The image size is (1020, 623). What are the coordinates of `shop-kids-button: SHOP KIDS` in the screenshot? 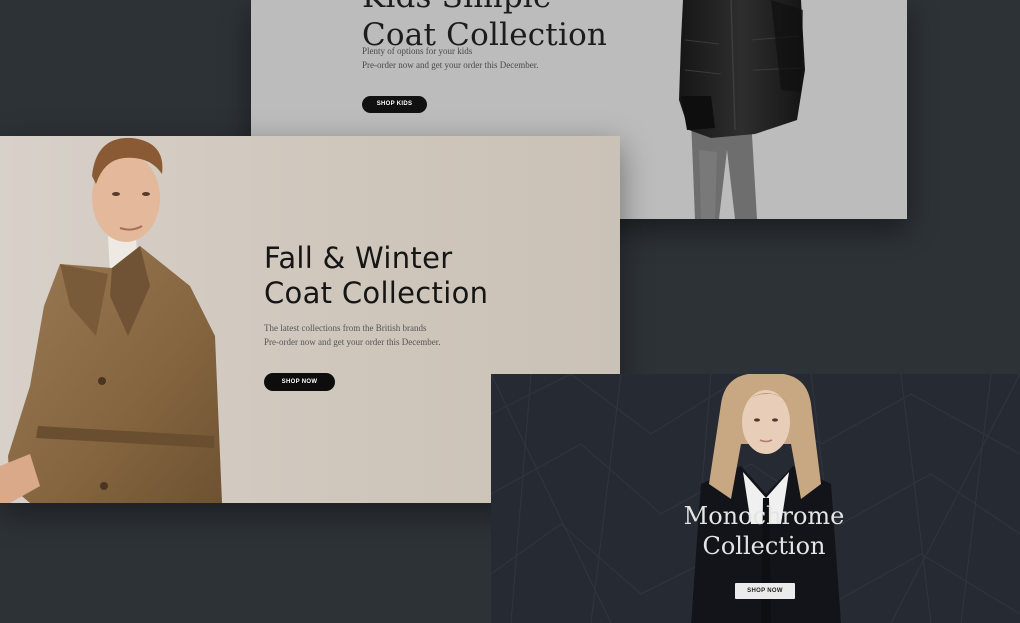 It's located at (394, 104).